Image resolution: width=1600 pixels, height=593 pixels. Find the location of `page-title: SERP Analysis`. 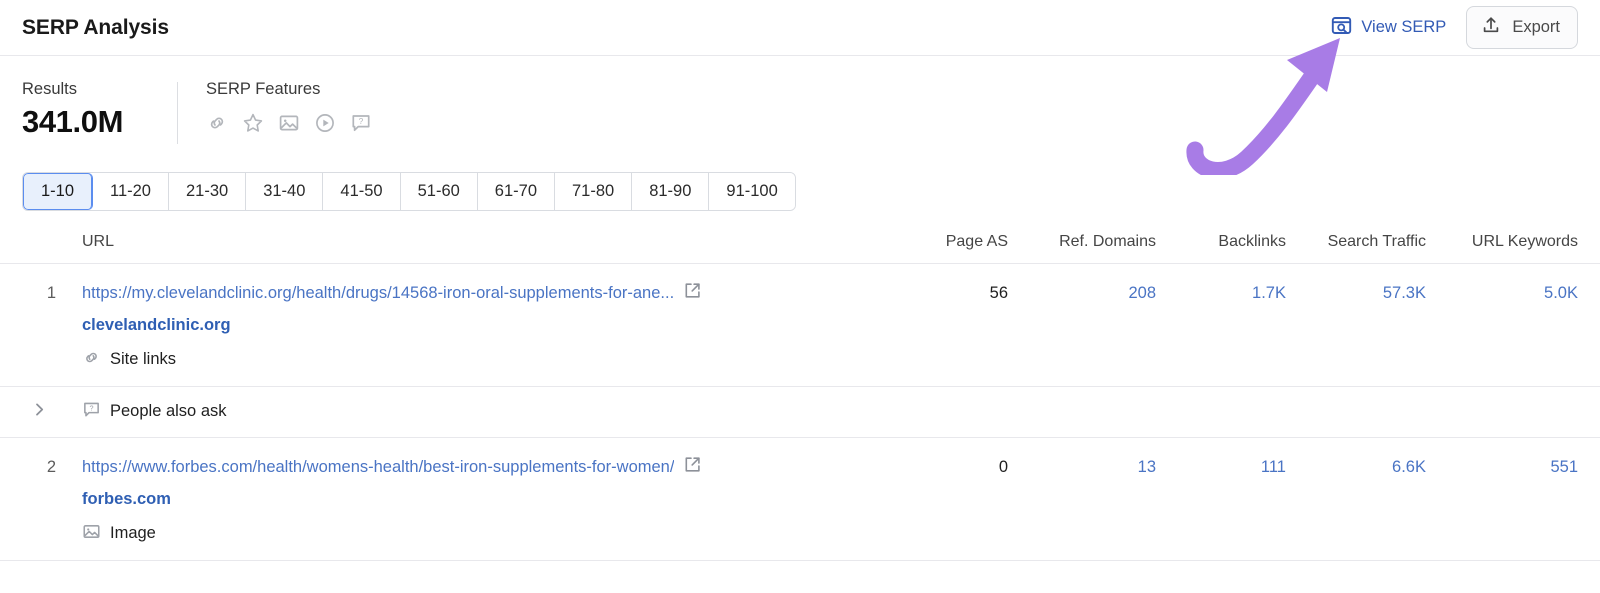

page-title: SERP Analysis is located at coordinates (95, 27).